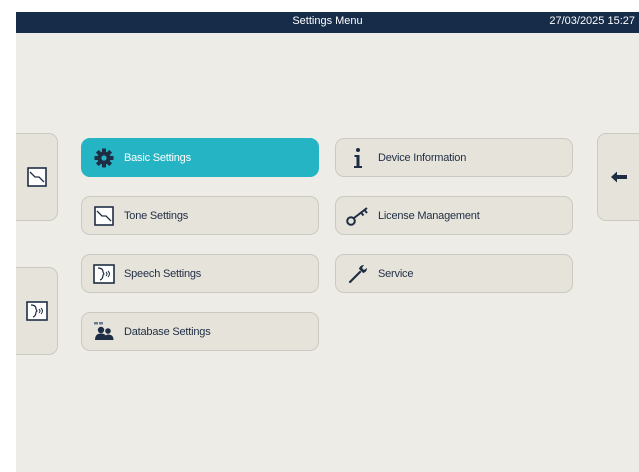 This screenshot has width=639, height=472. I want to click on tone-settings-button: Tone Settings, so click(200, 215).